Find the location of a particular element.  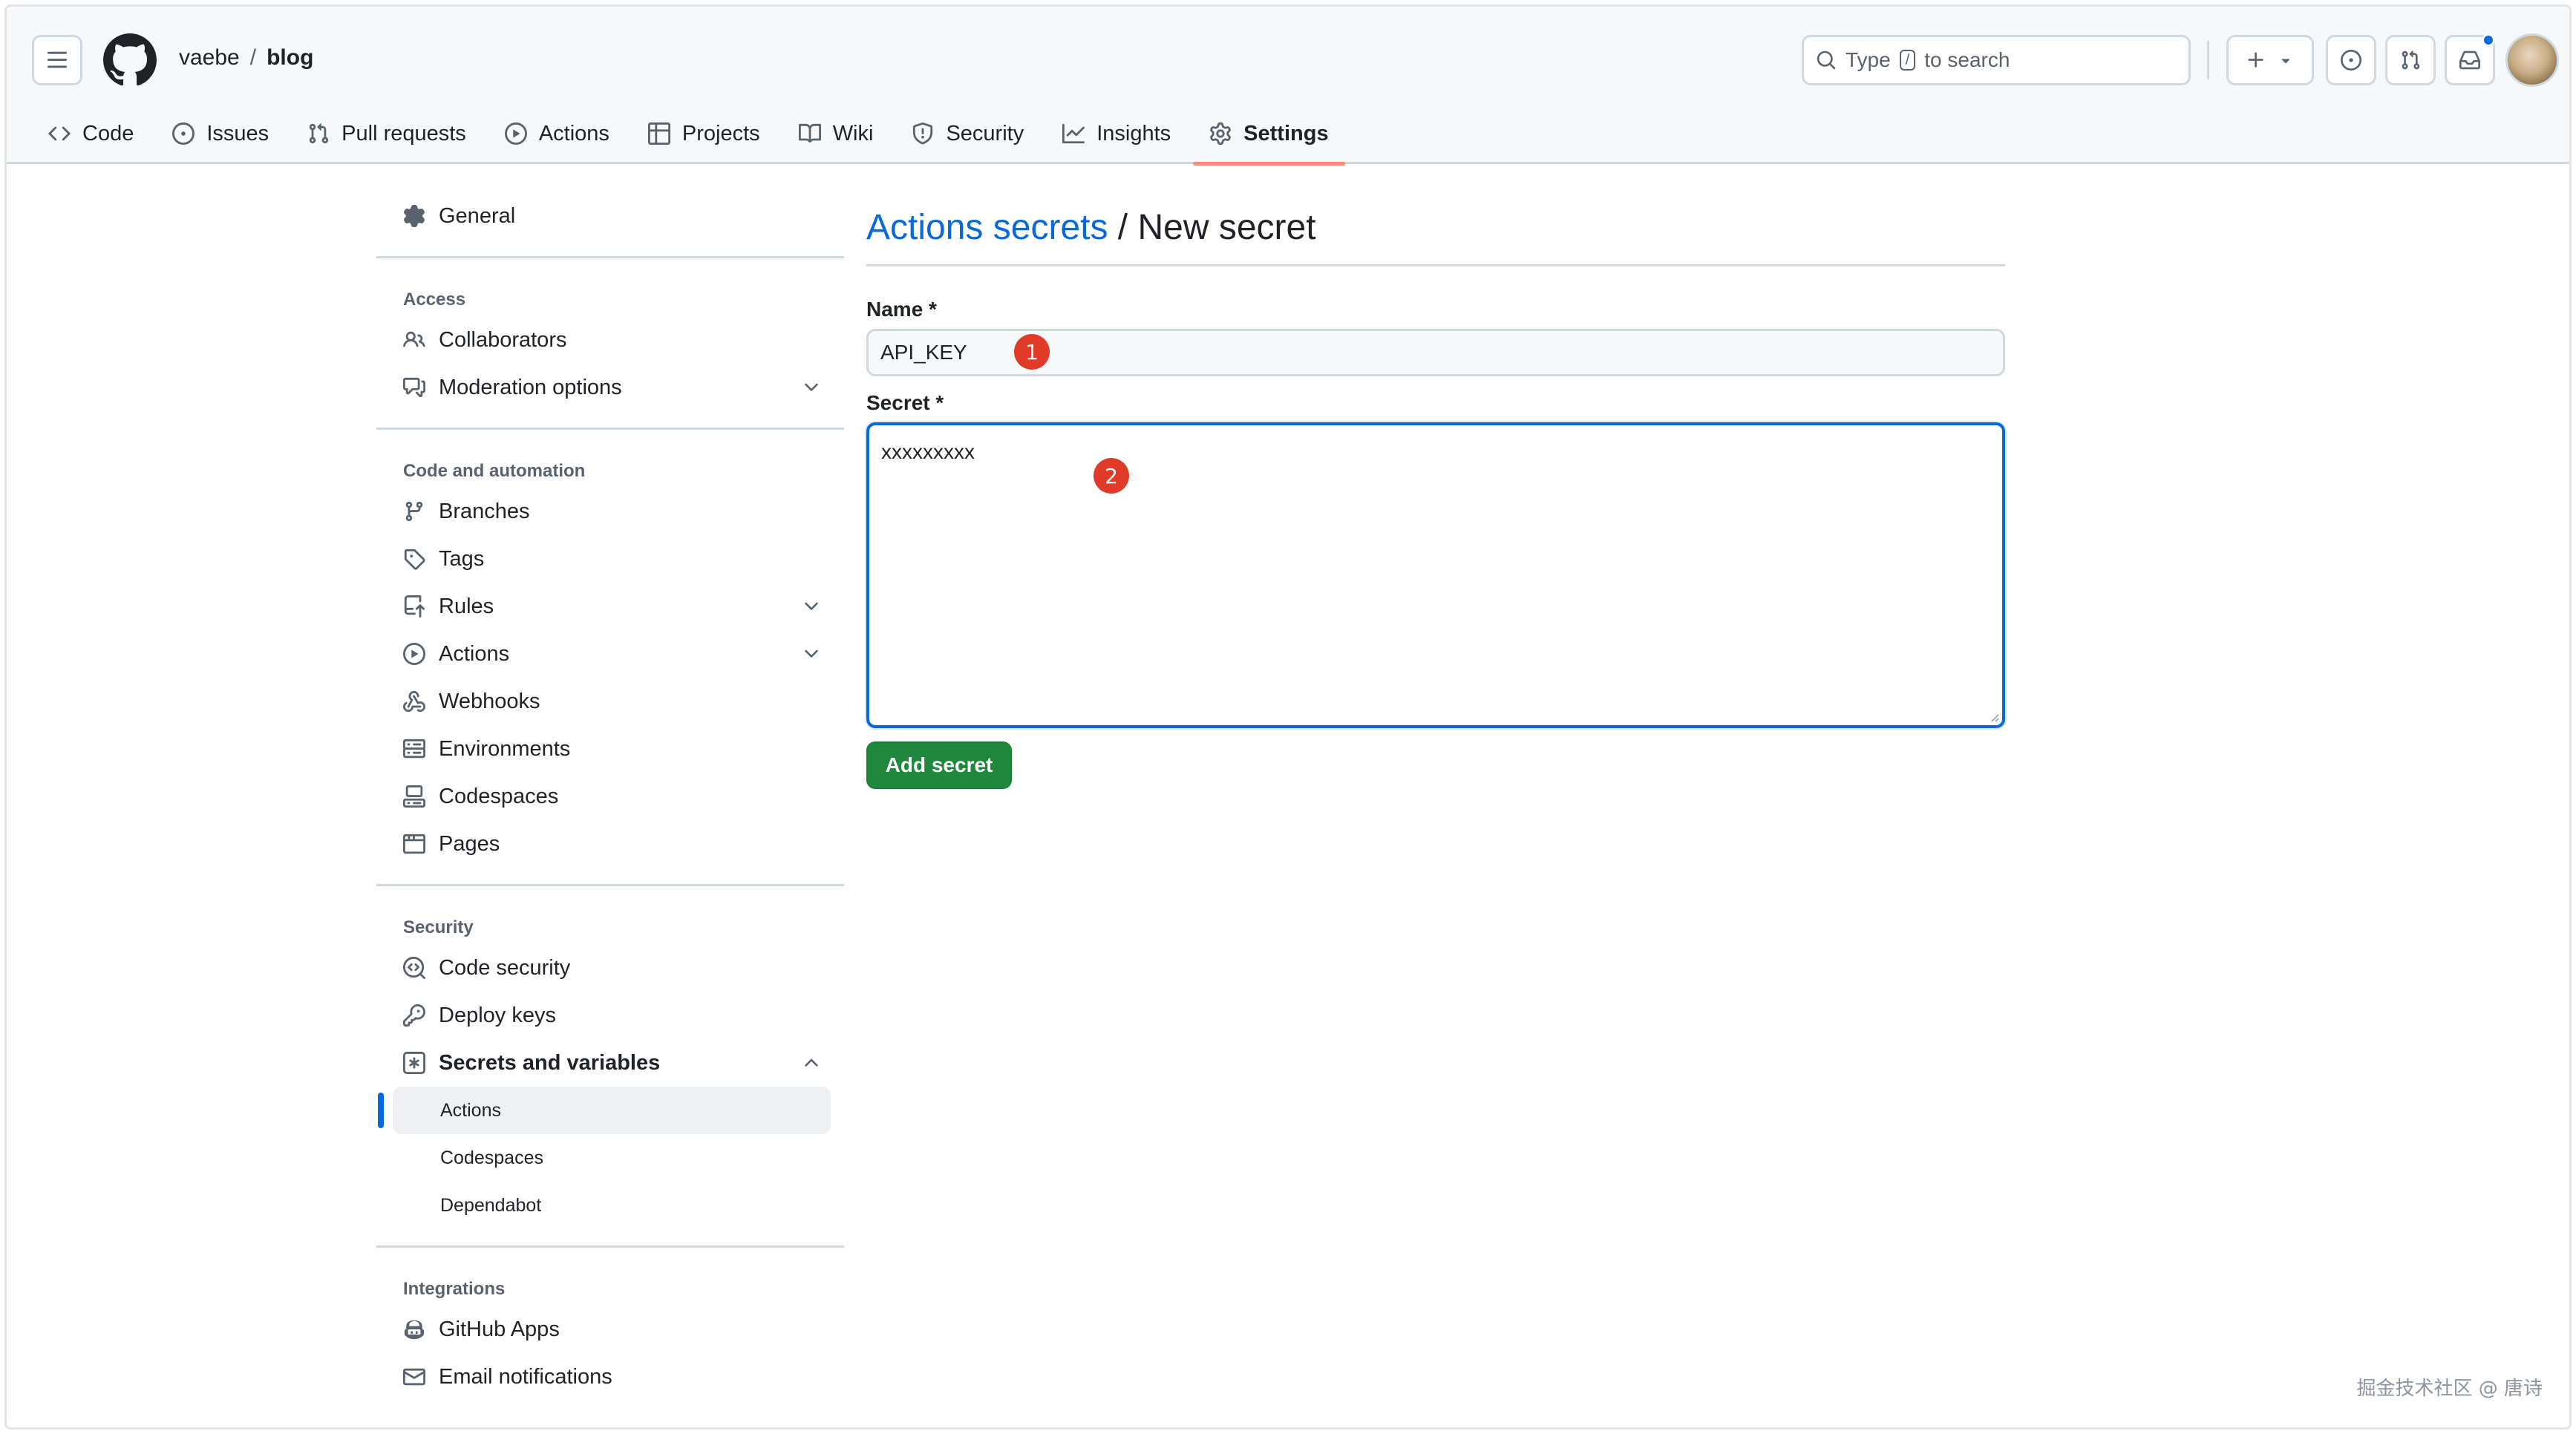

add-secret-button: Add secret is located at coordinates (939, 765).